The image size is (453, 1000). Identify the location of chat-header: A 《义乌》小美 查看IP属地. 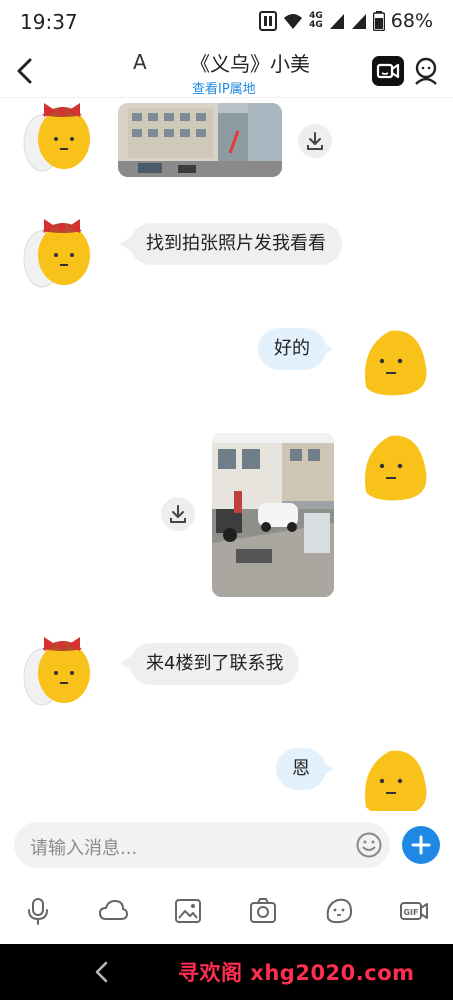
(226, 71).